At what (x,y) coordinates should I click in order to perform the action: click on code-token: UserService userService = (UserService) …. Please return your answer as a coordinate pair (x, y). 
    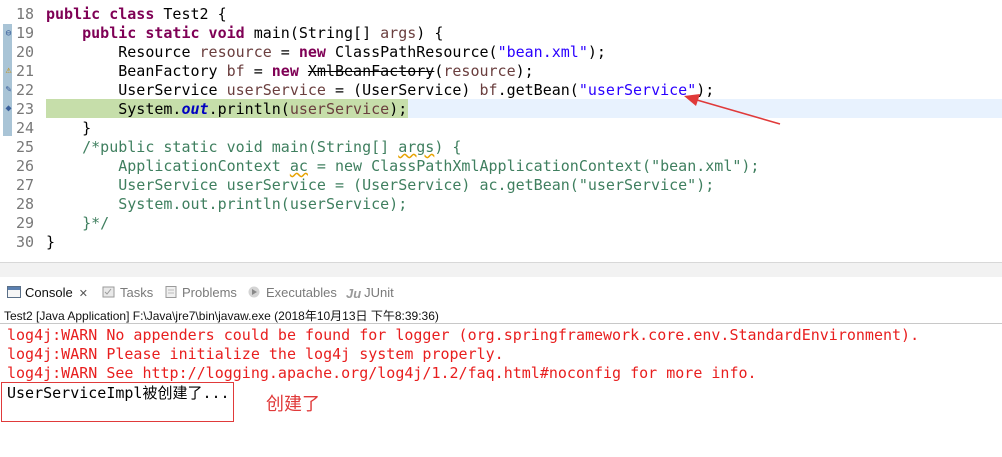
    Looking at the image, I should click on (380, 185).